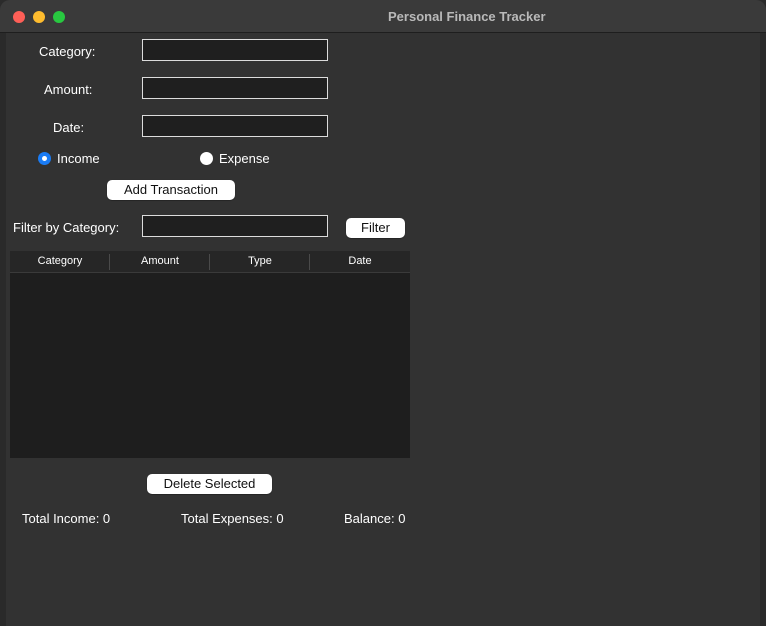 This screenshot has width=766, height=626. What do you see at coordinates (375, 518) in the screenshot?
I see `balance-label: Balance: 0` at bounding box center [375, 518].